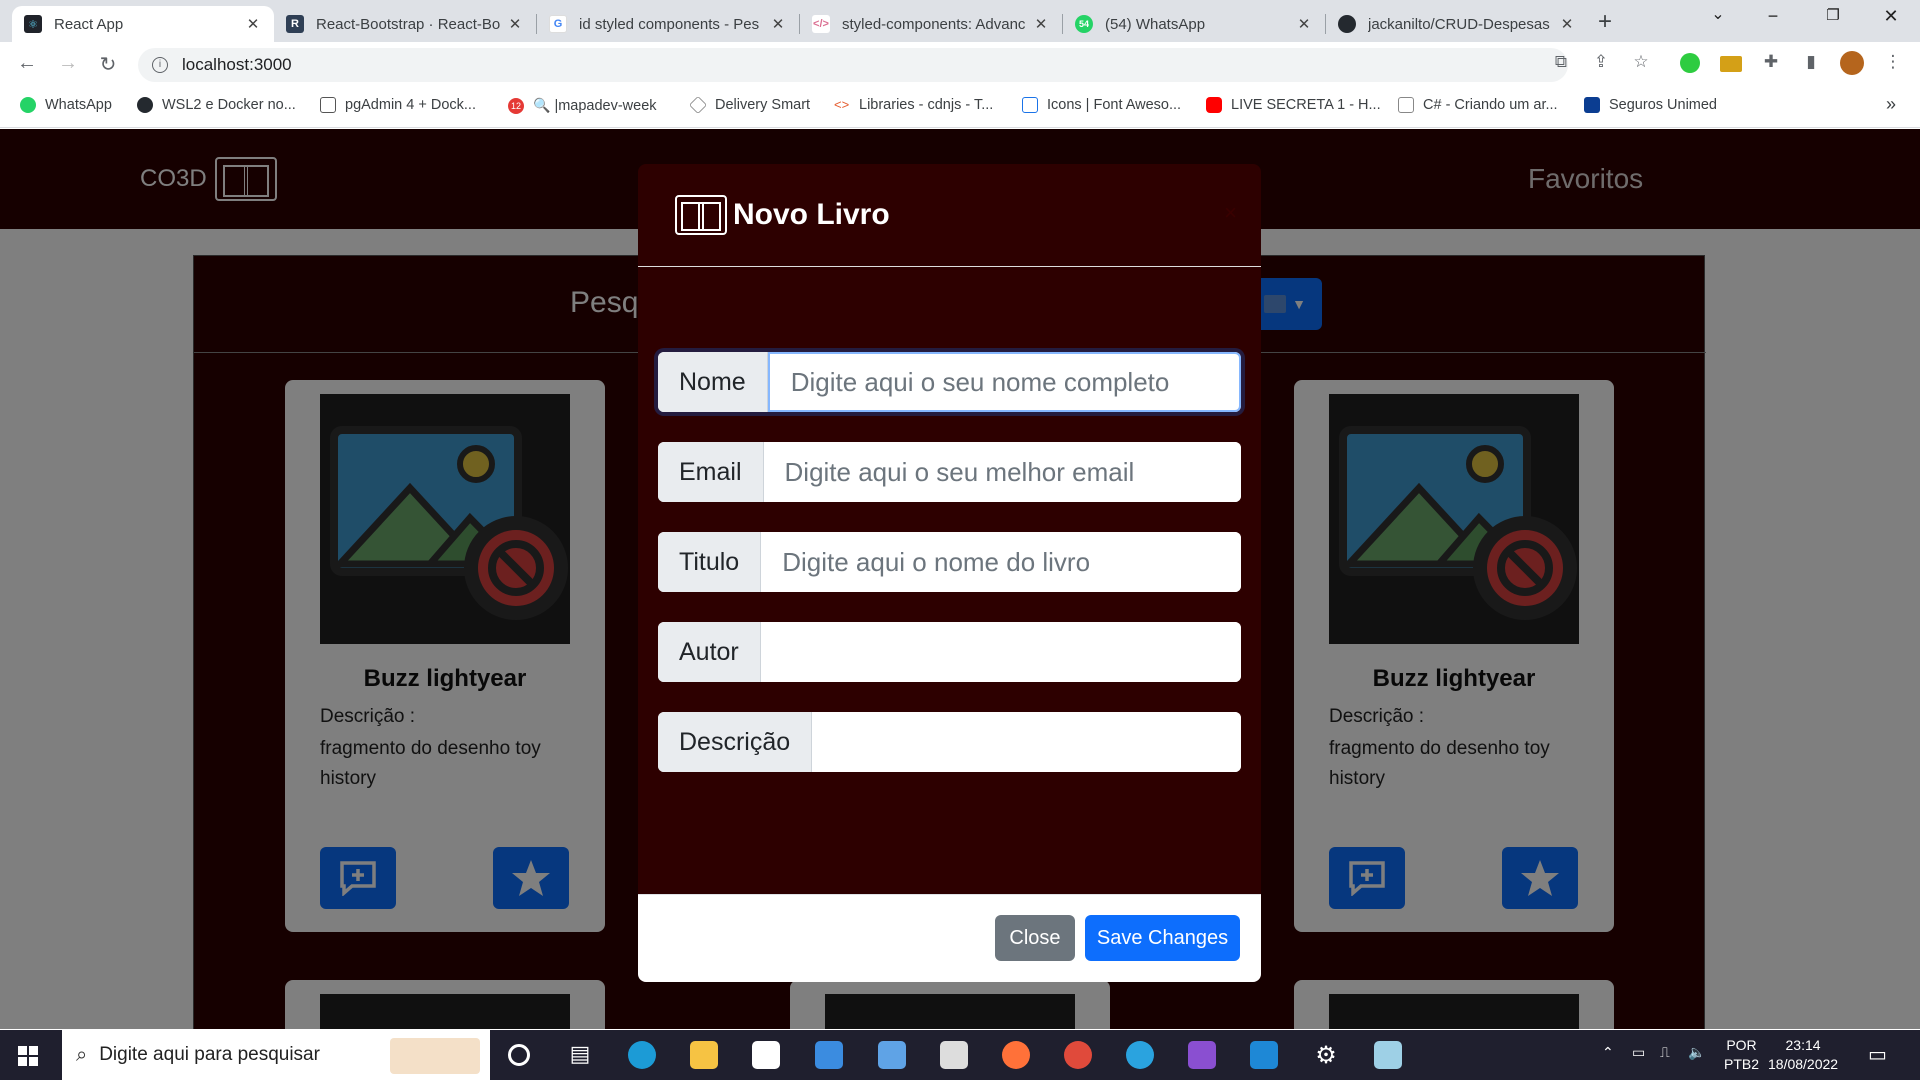 The height and width of the screenshot is (1080, 1920). What do you see at coordinates (1731, 64) in the screenshot?
I see `extension-yellow-icon` at bounding box center [1731, 64].